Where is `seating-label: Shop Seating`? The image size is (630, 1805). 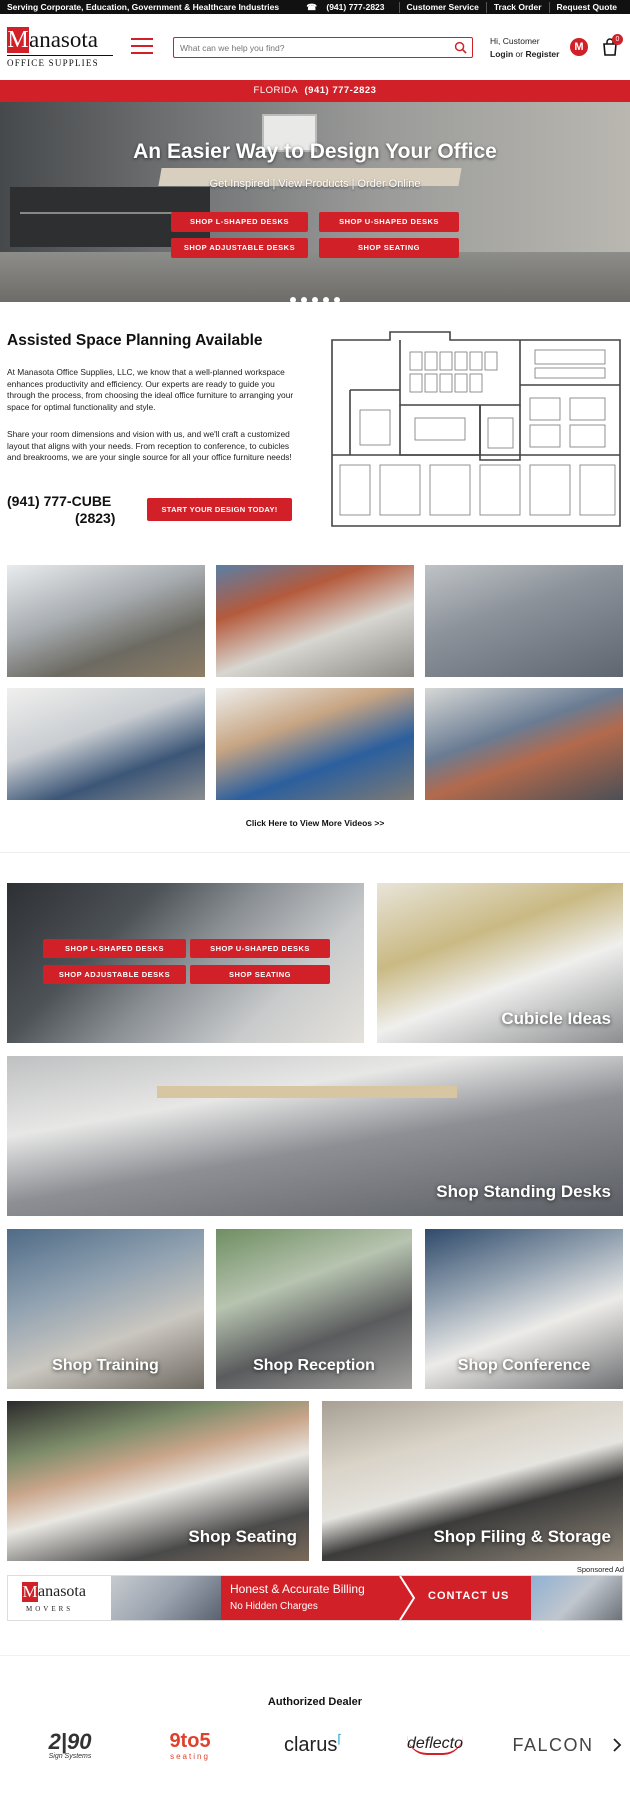
seating-label: Shop Seating is located at coordinates (242, 1536).